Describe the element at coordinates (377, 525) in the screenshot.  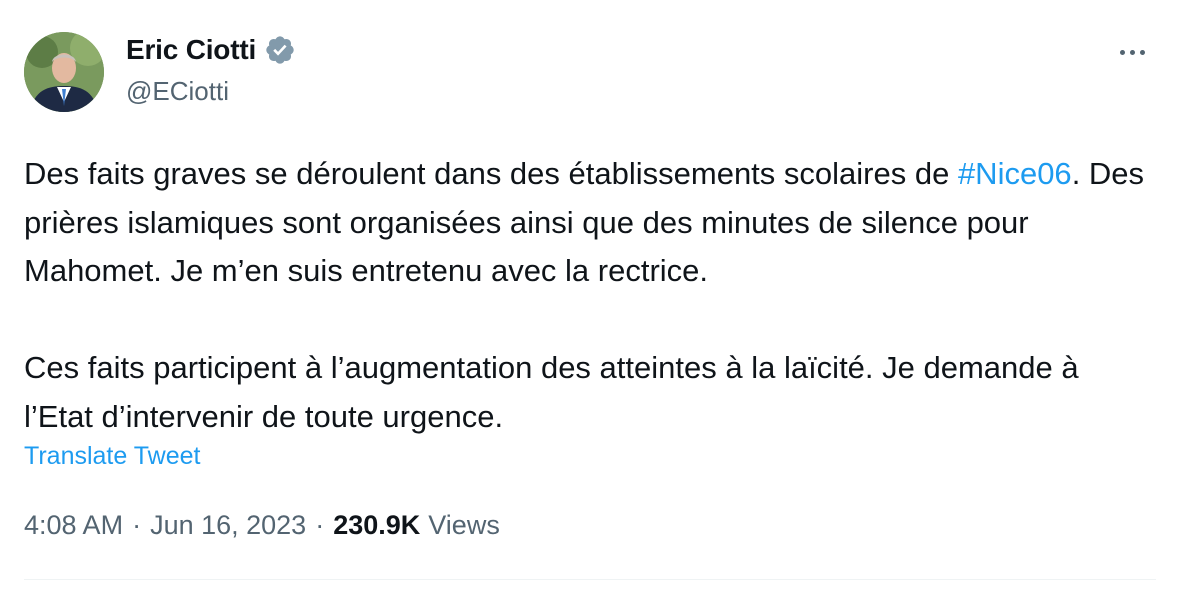
I see `views-count: 230.9K` at that location.